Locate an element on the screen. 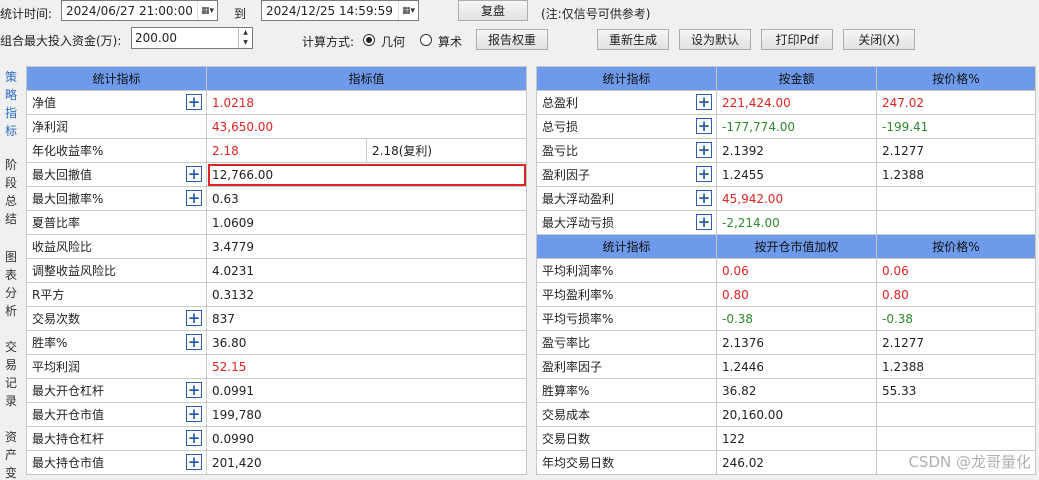  metric-name: 最大持仓市值 is located at coordinates (68, 463).